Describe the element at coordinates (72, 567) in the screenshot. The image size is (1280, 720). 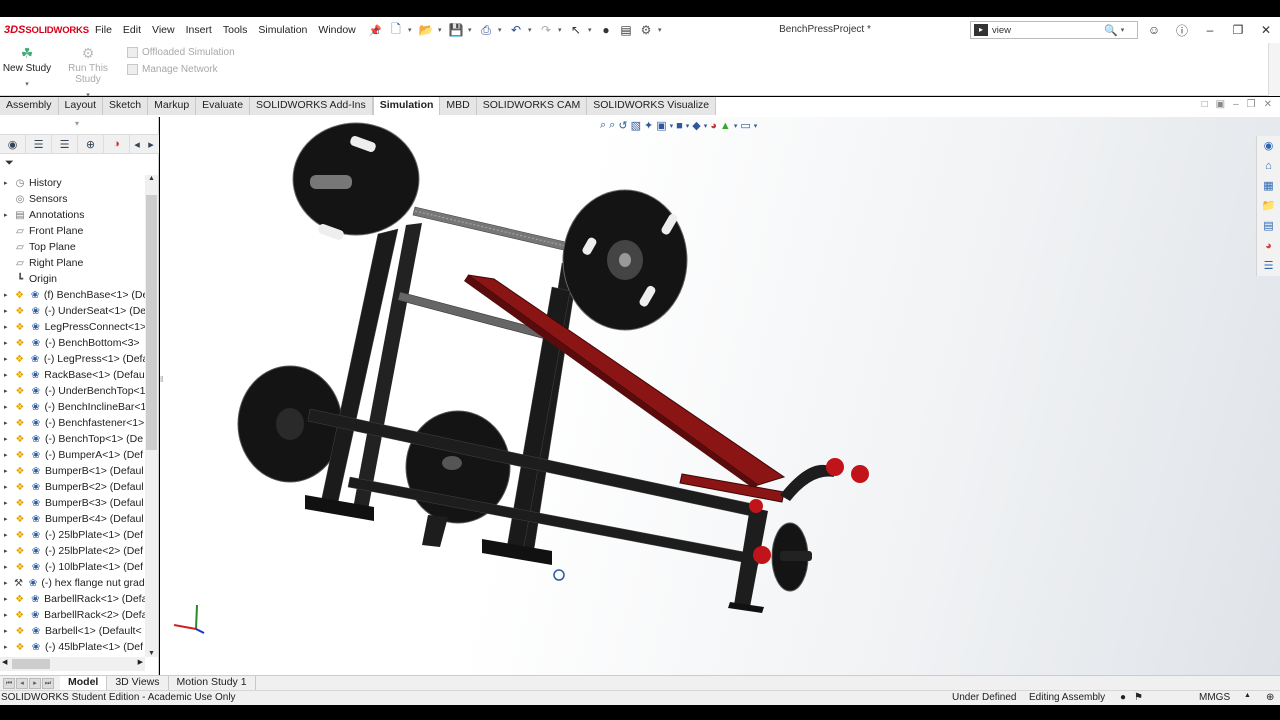
I see `tree-item: ▸ ❖ ❀ (-) 10lbPlate<1> (Def` at that location.